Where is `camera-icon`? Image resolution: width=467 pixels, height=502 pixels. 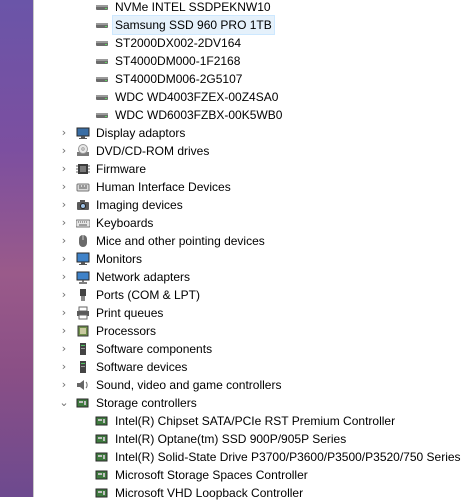 camera-icon is located at coordinates (83, 205).